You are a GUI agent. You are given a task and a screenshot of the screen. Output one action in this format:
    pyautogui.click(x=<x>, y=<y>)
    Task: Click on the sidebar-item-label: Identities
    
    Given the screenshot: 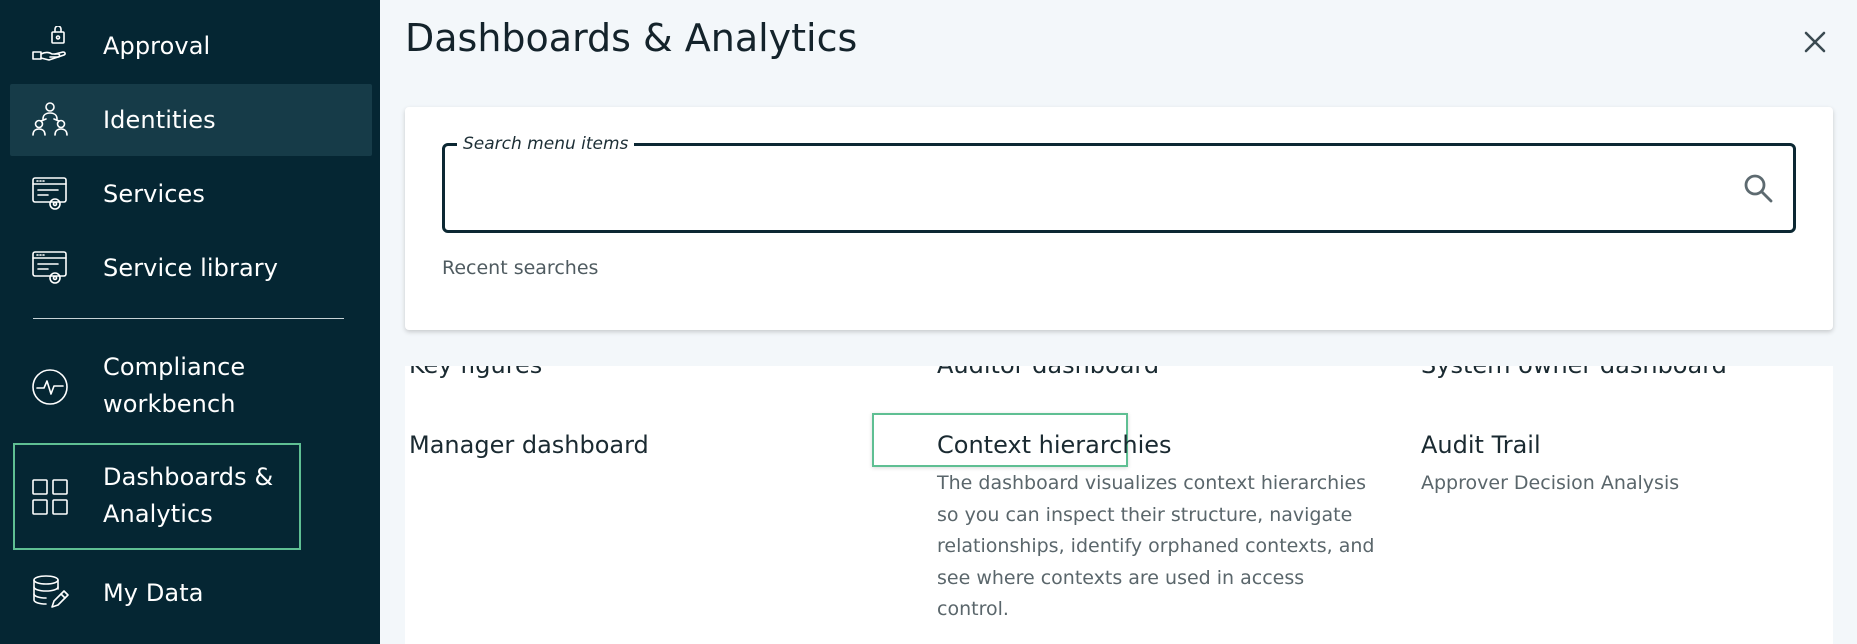 What is the action you would take?
    pyautogui.click(x=159, y=119)
    